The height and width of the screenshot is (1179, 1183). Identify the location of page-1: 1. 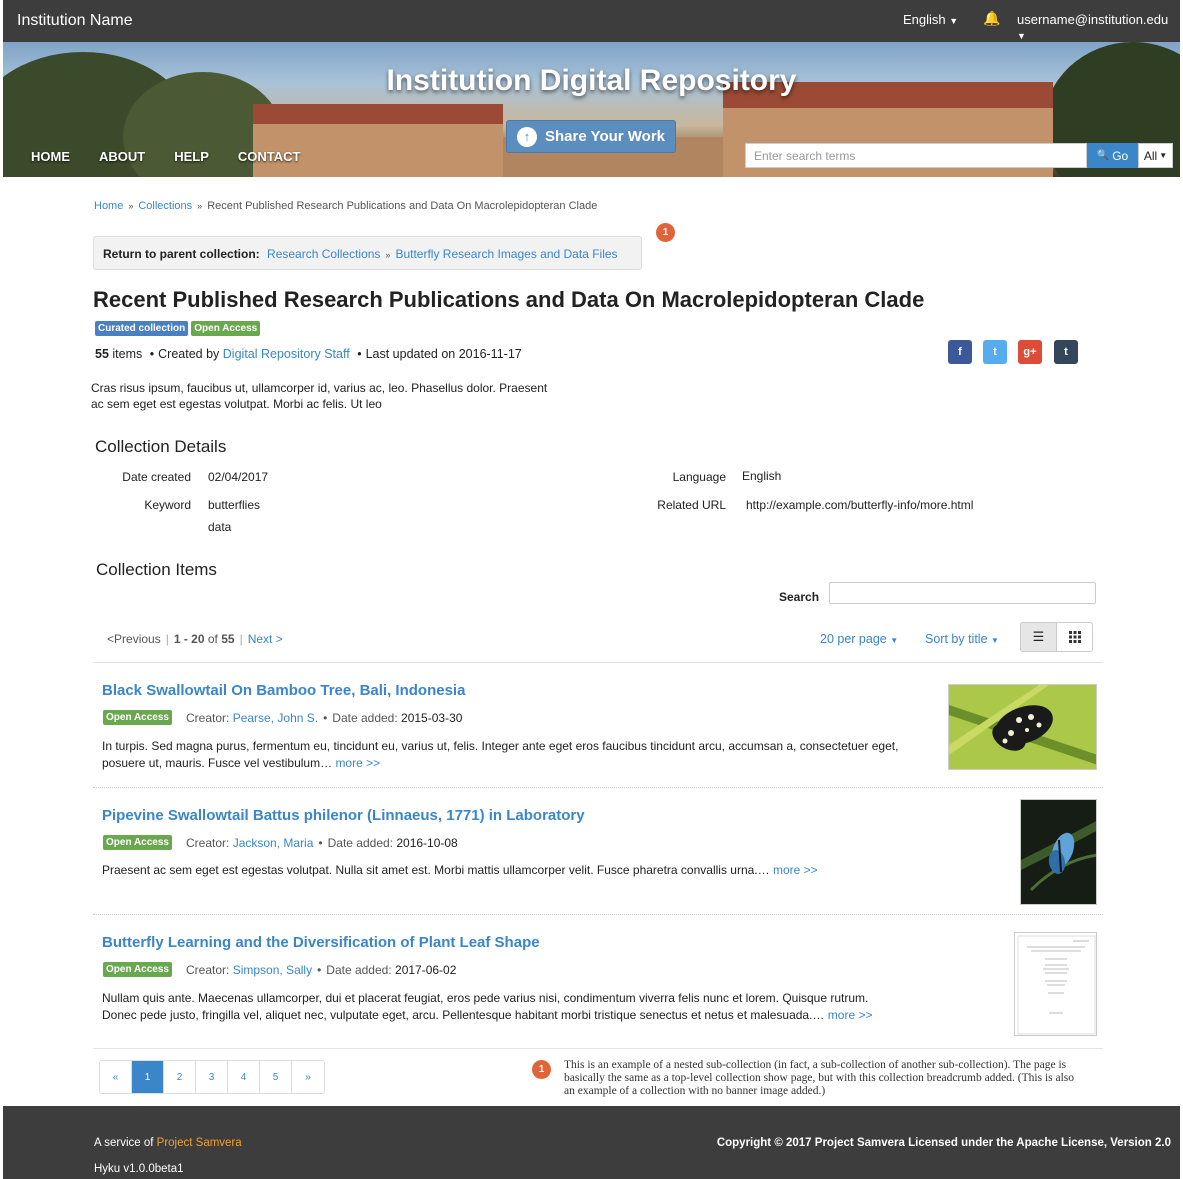
(148, 1077).